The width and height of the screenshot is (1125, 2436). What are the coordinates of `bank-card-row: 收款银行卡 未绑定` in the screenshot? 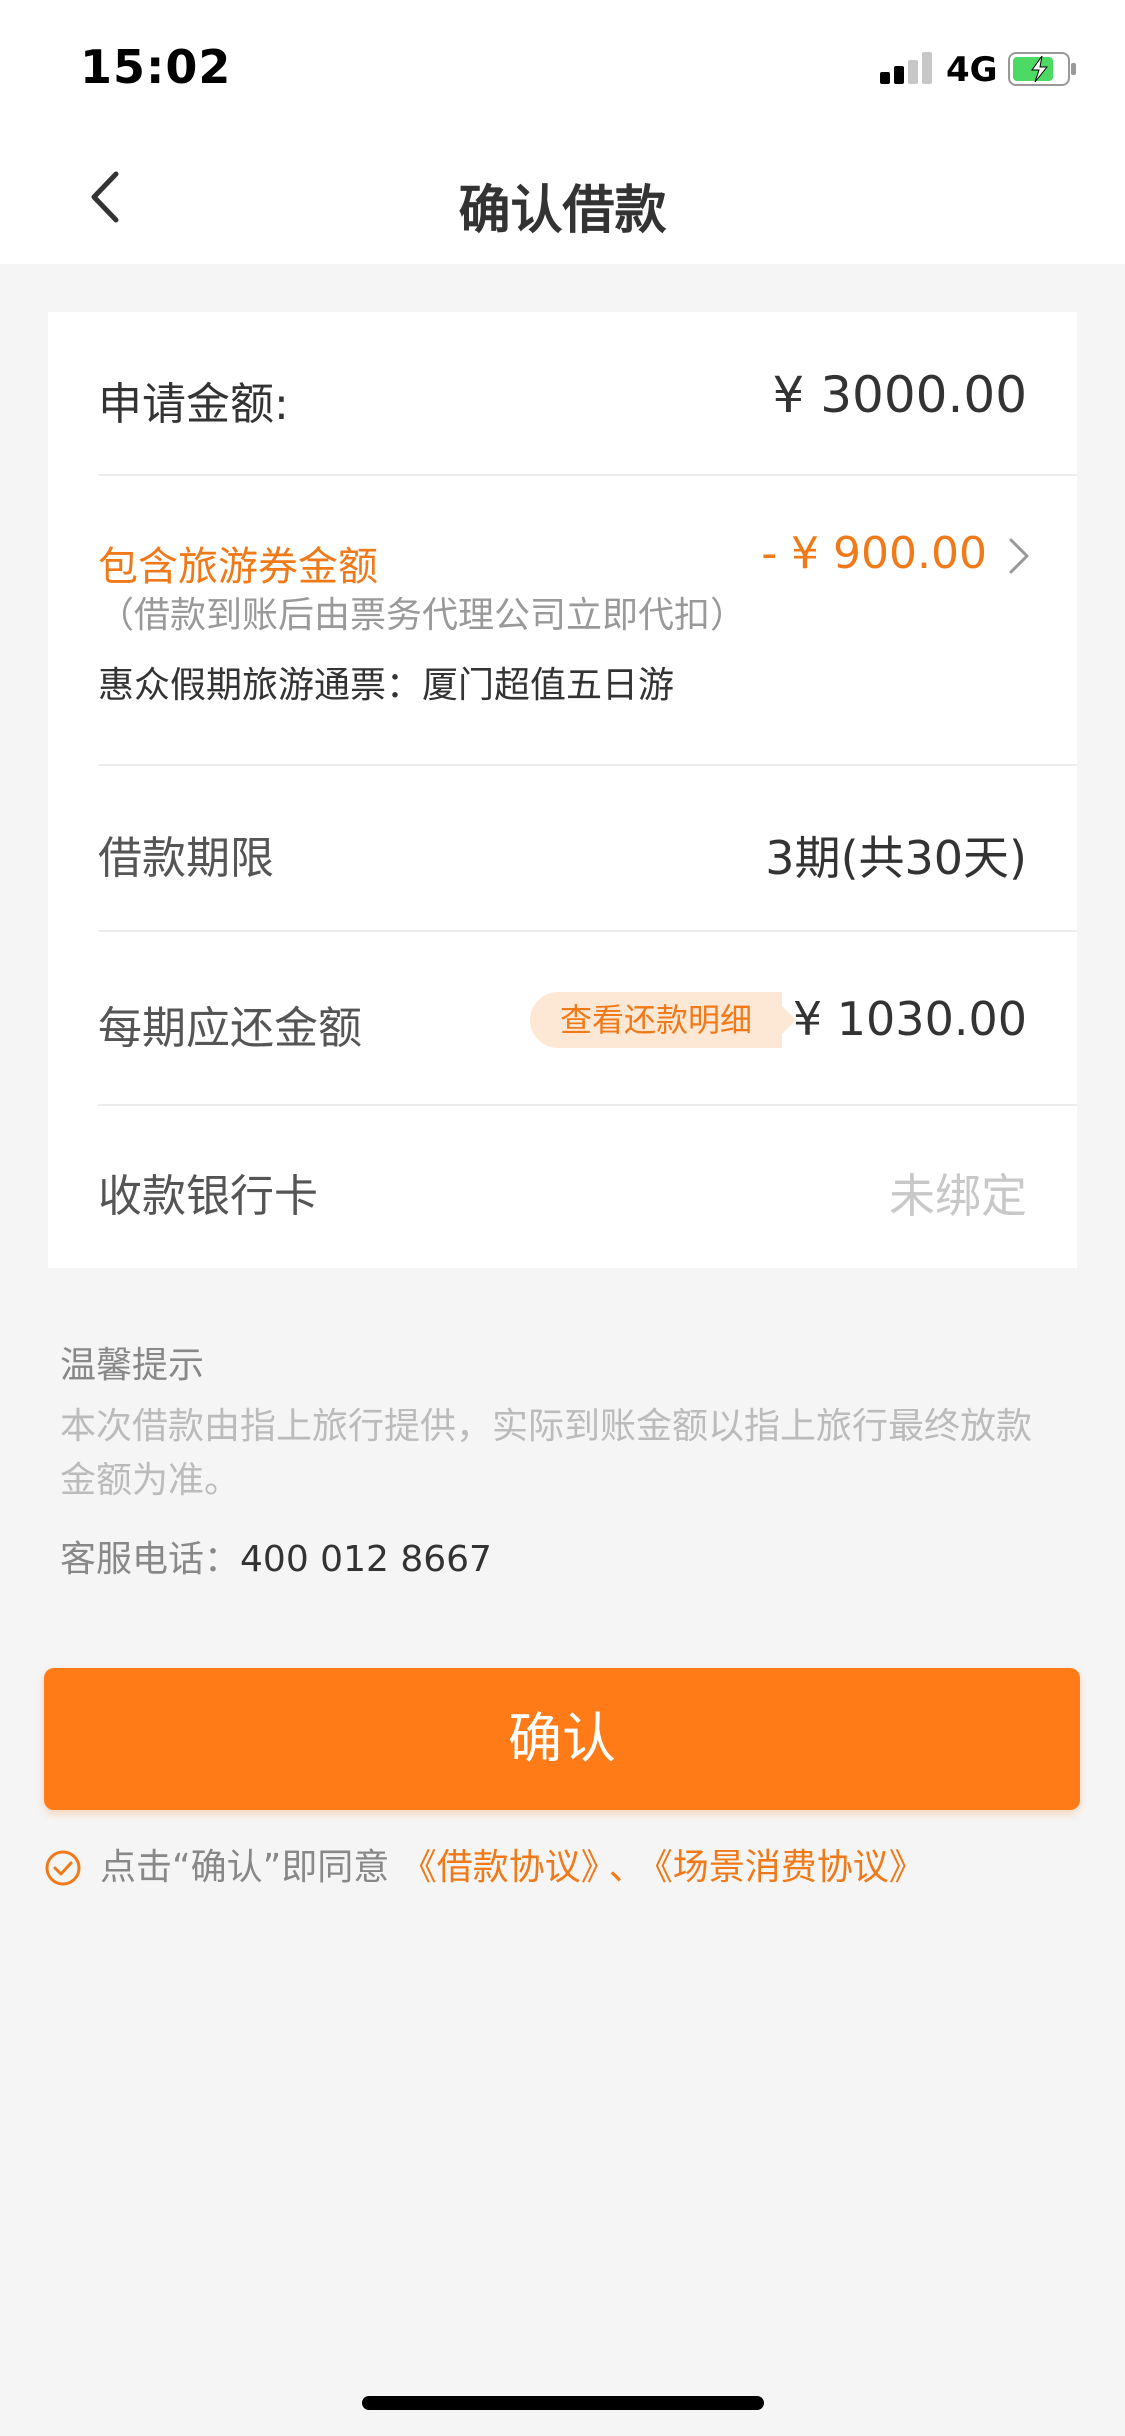 It's located at (587, 1187).